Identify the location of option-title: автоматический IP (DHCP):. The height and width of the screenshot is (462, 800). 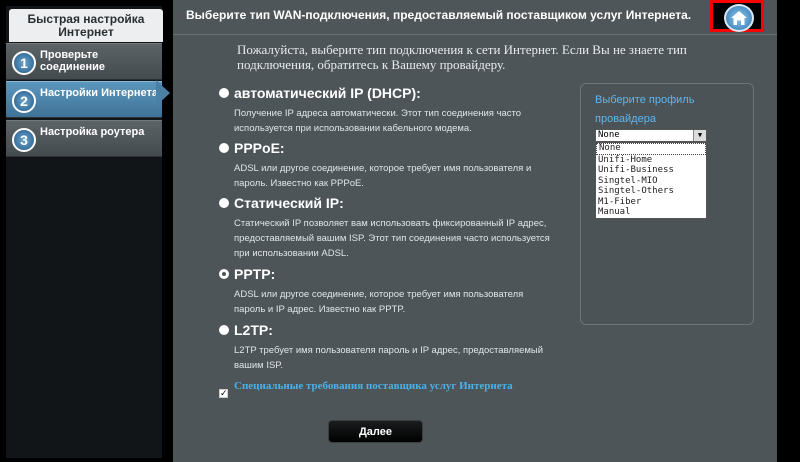
(327, 93).